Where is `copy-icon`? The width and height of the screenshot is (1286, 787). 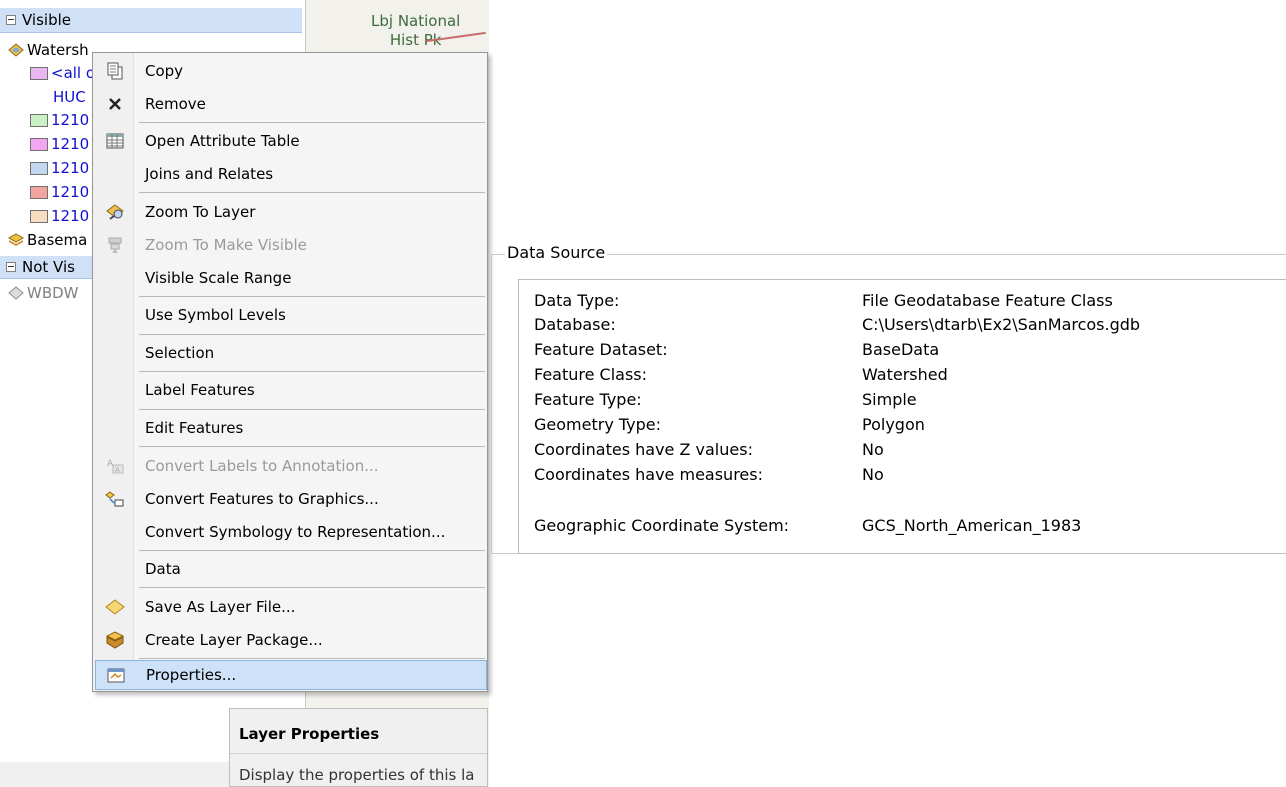 copy-icon is located at coordinates (115, 71).